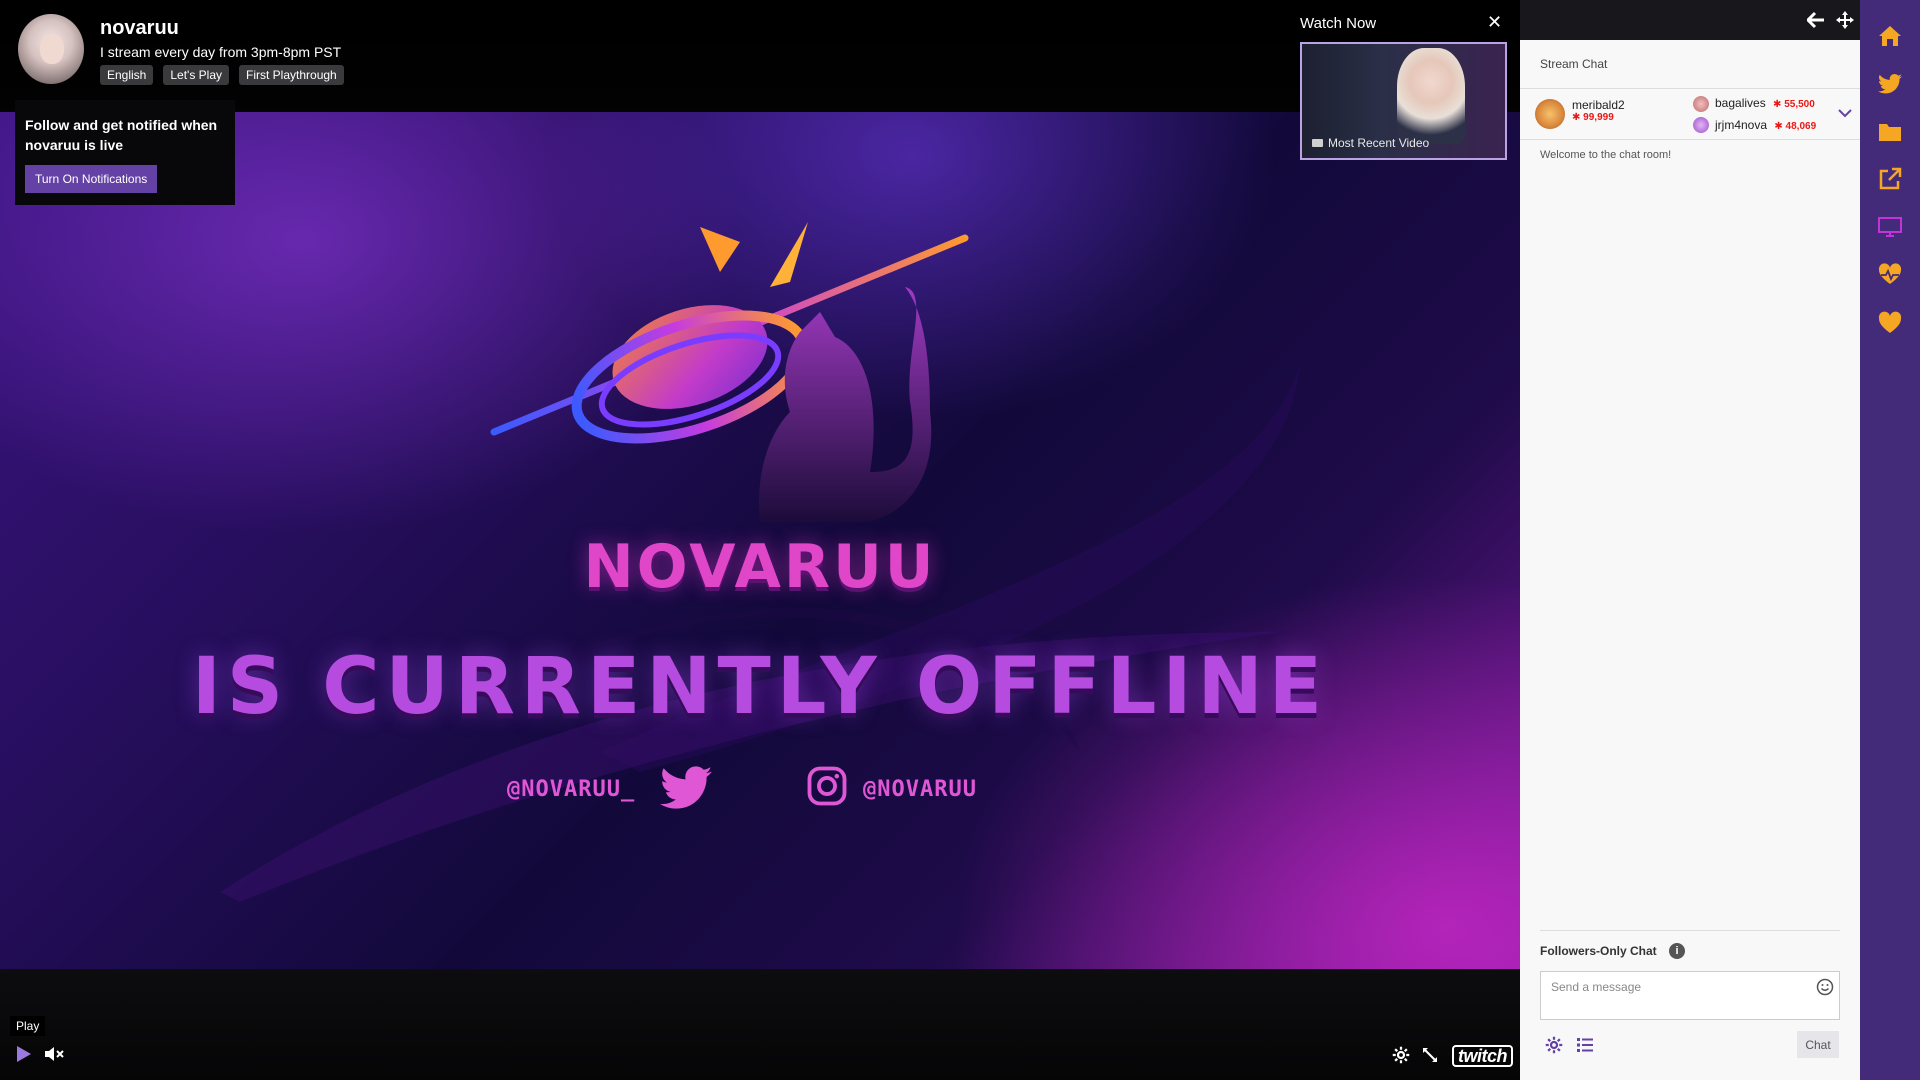  I want to click on home-icon, so click(1890, 36).